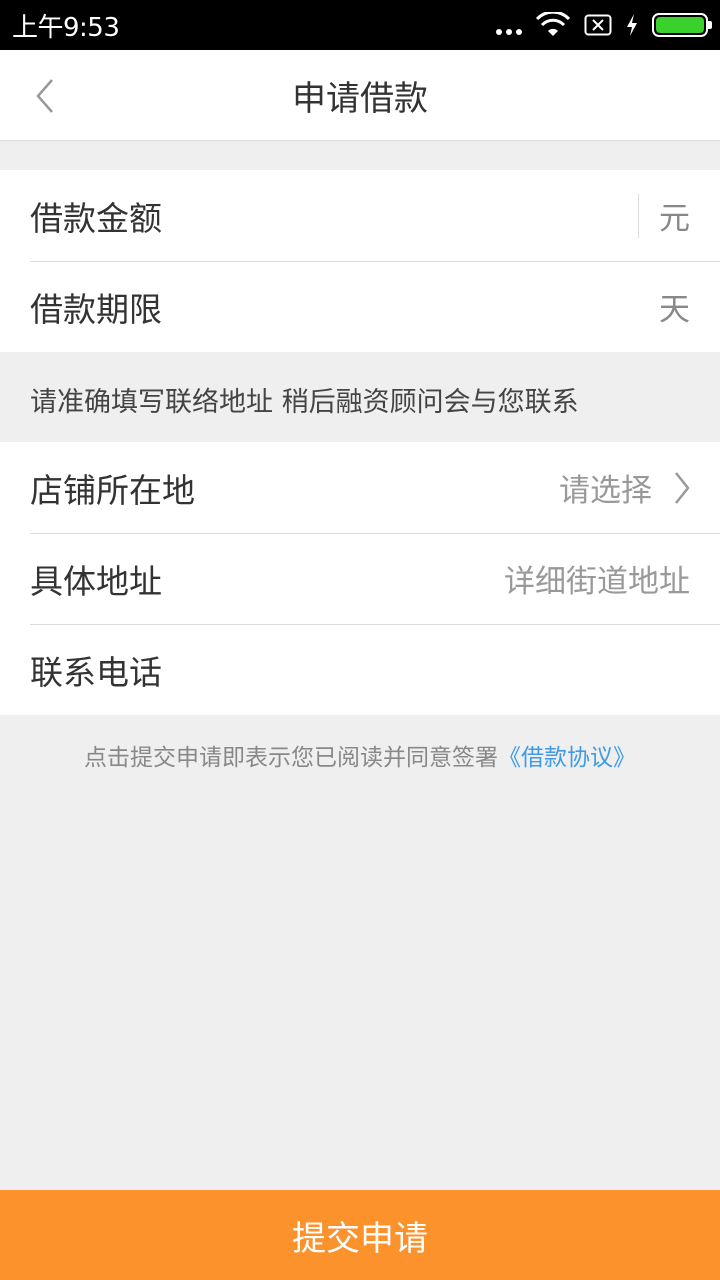 The width and height of the screenshot is (720, 1280). Describe the element at coordinates (96, 672) in the screenshot. I see `phone-label: 联系电话` at that location.